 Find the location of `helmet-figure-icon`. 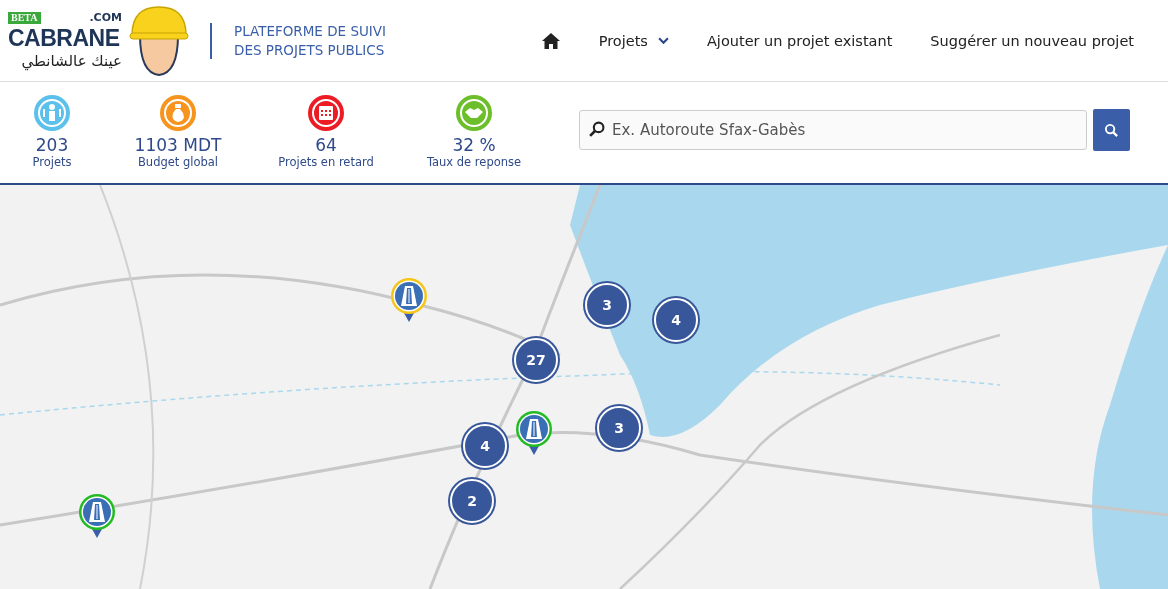

helmet-figure-icon is located at coordinates (159, 40).